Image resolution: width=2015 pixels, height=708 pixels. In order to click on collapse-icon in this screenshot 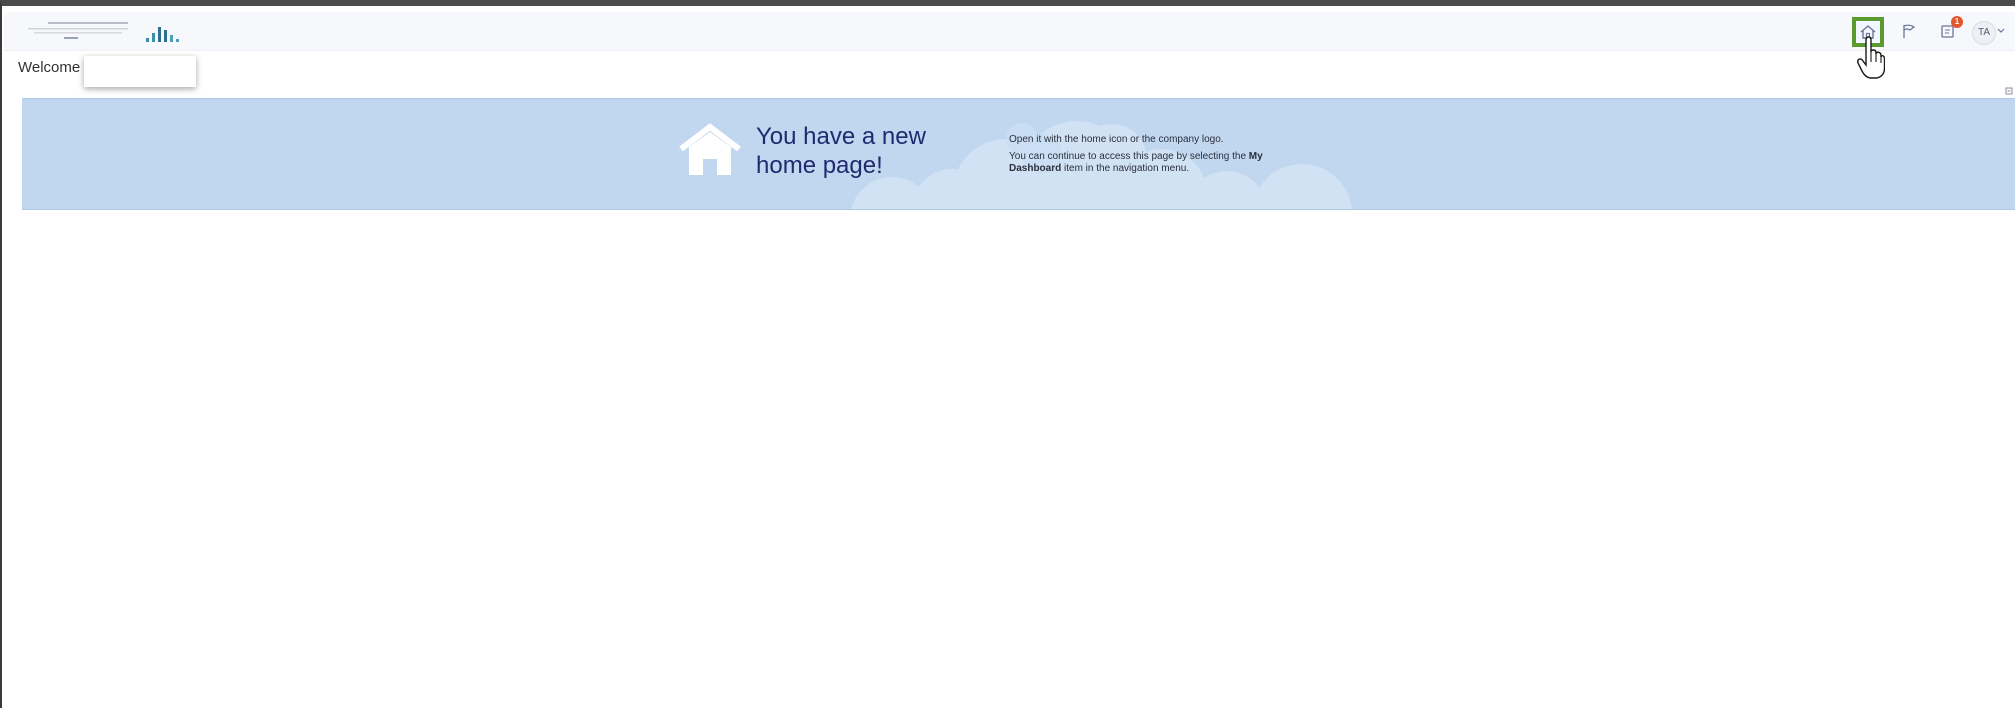, I will do `click(2009, 91)`.